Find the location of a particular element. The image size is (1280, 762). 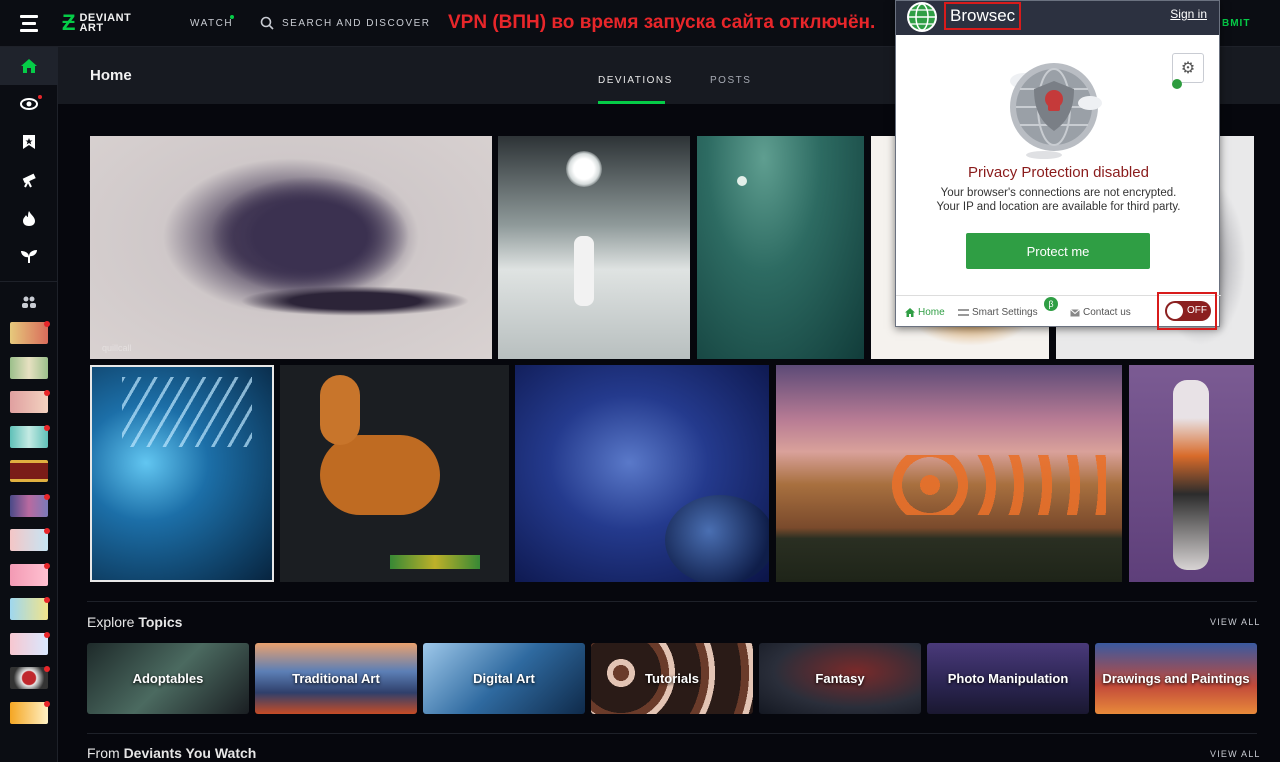

deviantart-mark-icon: Ƶ is located at coordinates (69, 22).